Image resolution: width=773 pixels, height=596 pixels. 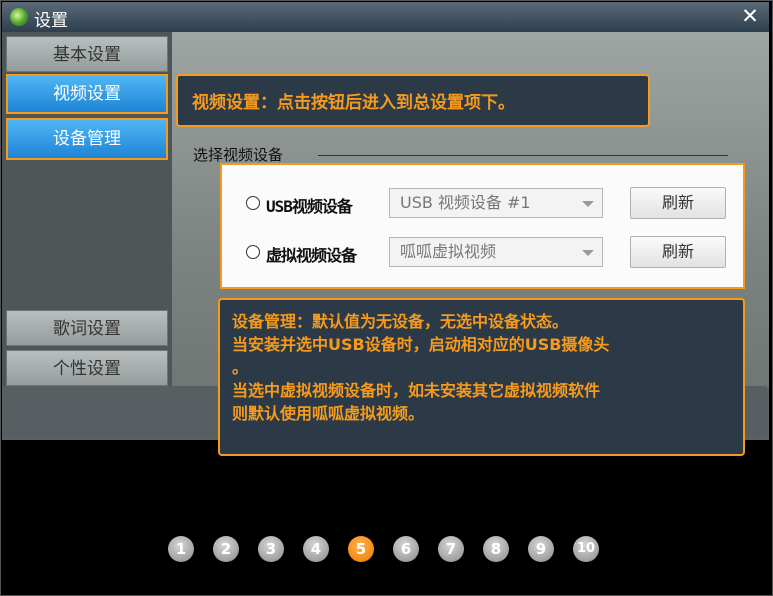 I want to click on virtual-refresh-button: 刷新, so click(x=678, y=252).